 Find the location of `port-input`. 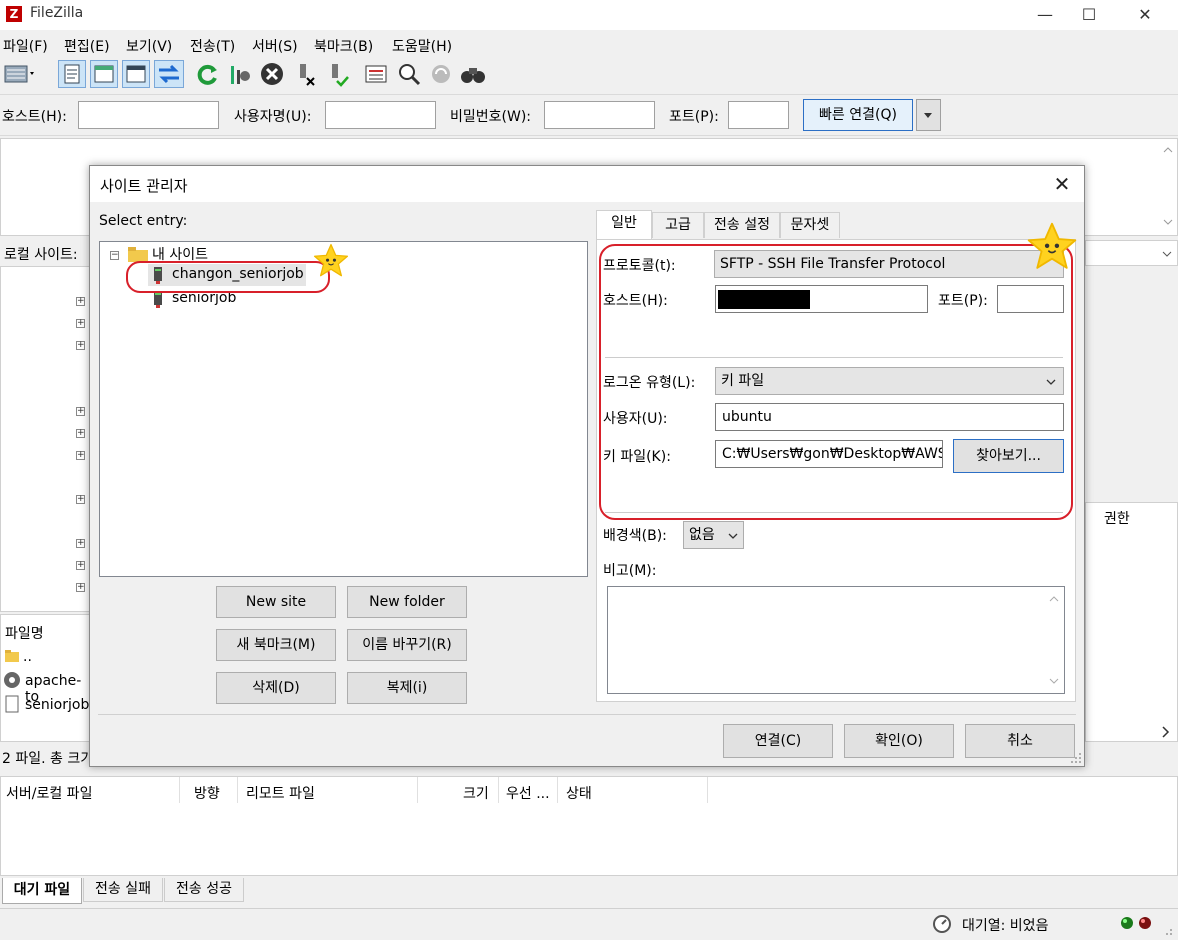

port-input is located at coordinates (758, 115).